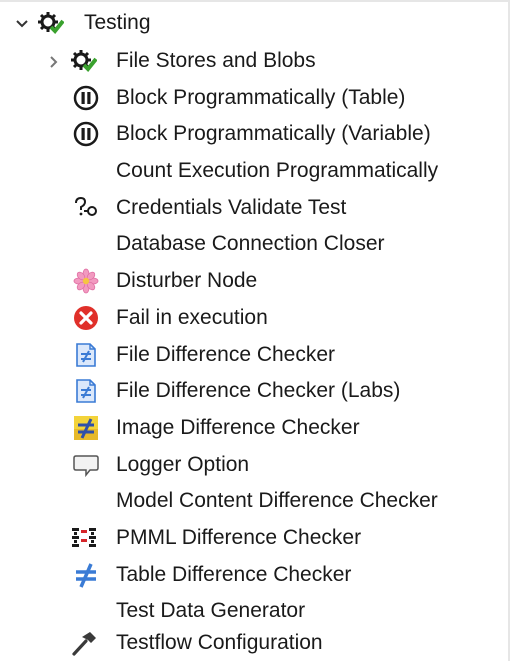 The width and height of the screenshot is (510, 661). Describe the element at coordinates (273, 133) in the screenshot. I see `tree-item-label: Block Programmatically (Variable)` at that location.